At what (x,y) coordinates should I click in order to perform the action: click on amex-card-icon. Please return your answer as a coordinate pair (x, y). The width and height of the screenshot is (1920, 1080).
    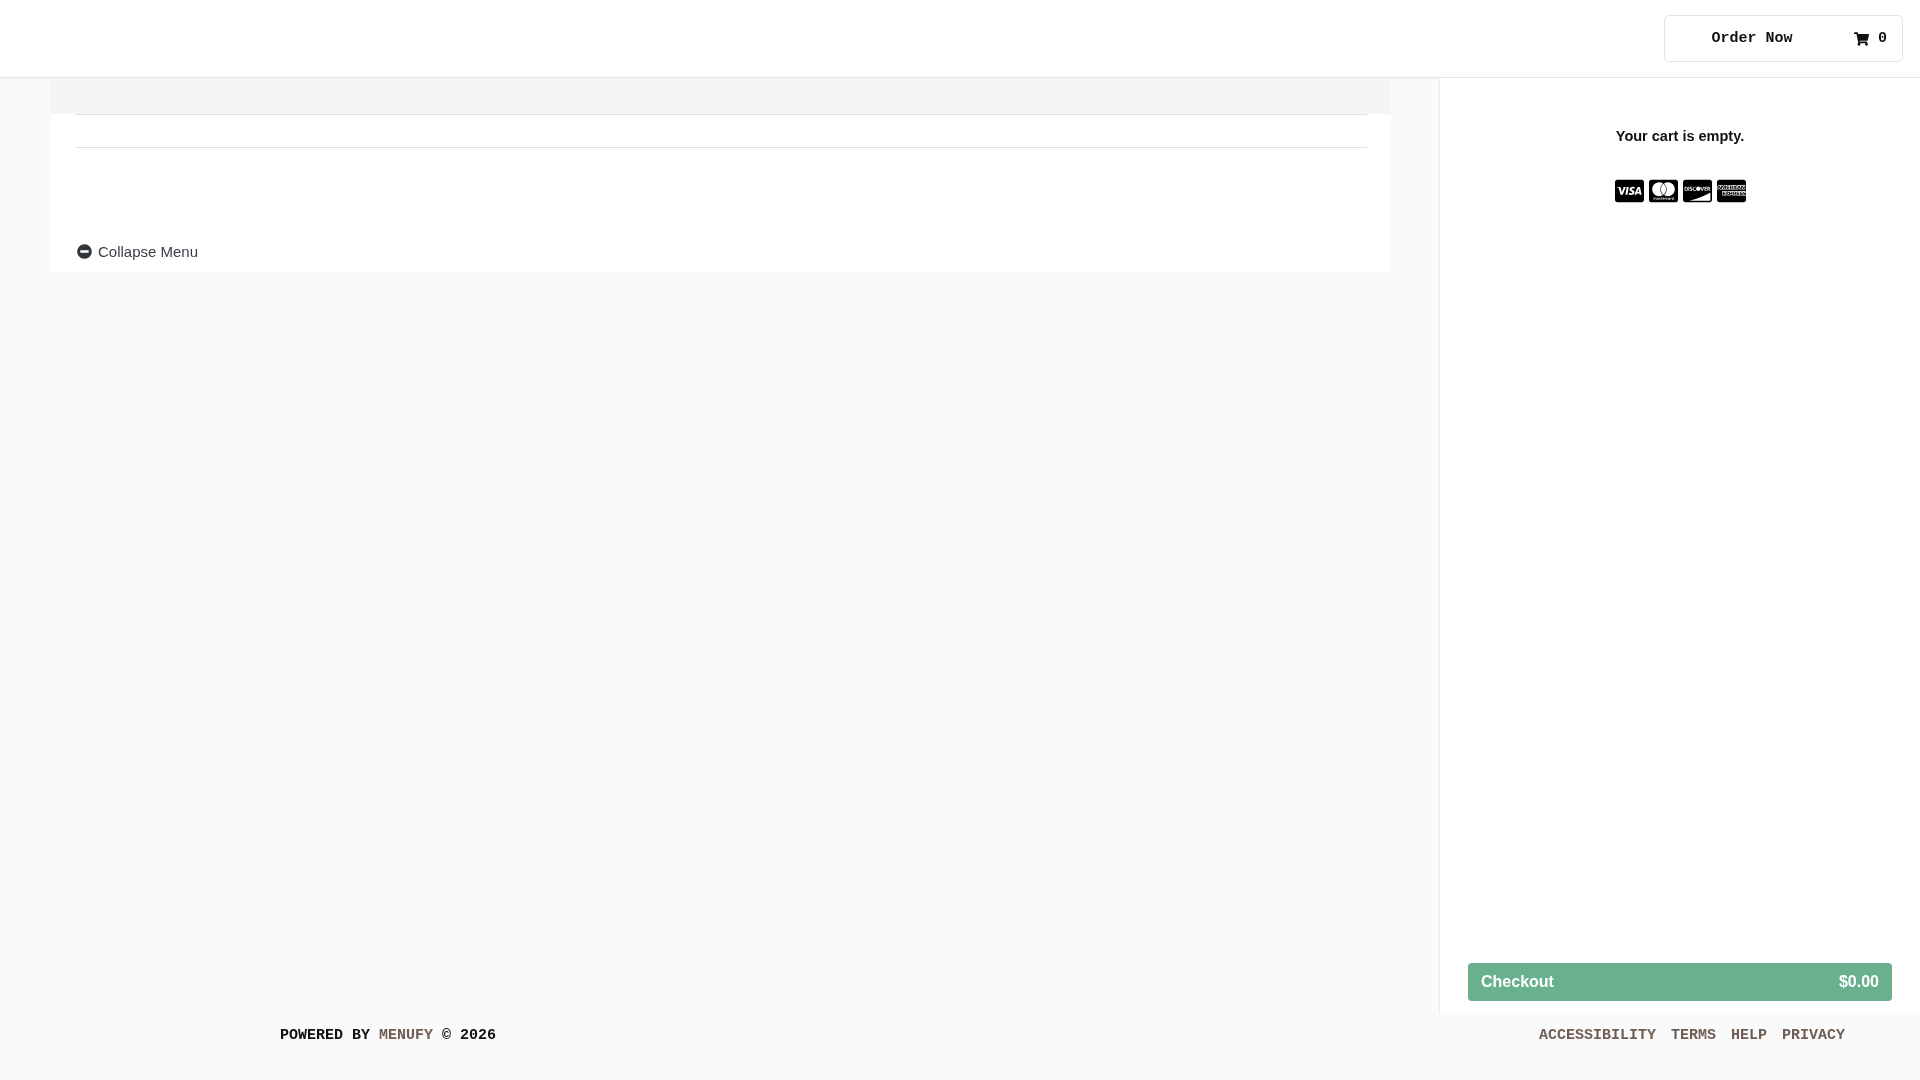
    Looking at the image, I should click on (1731, 191).